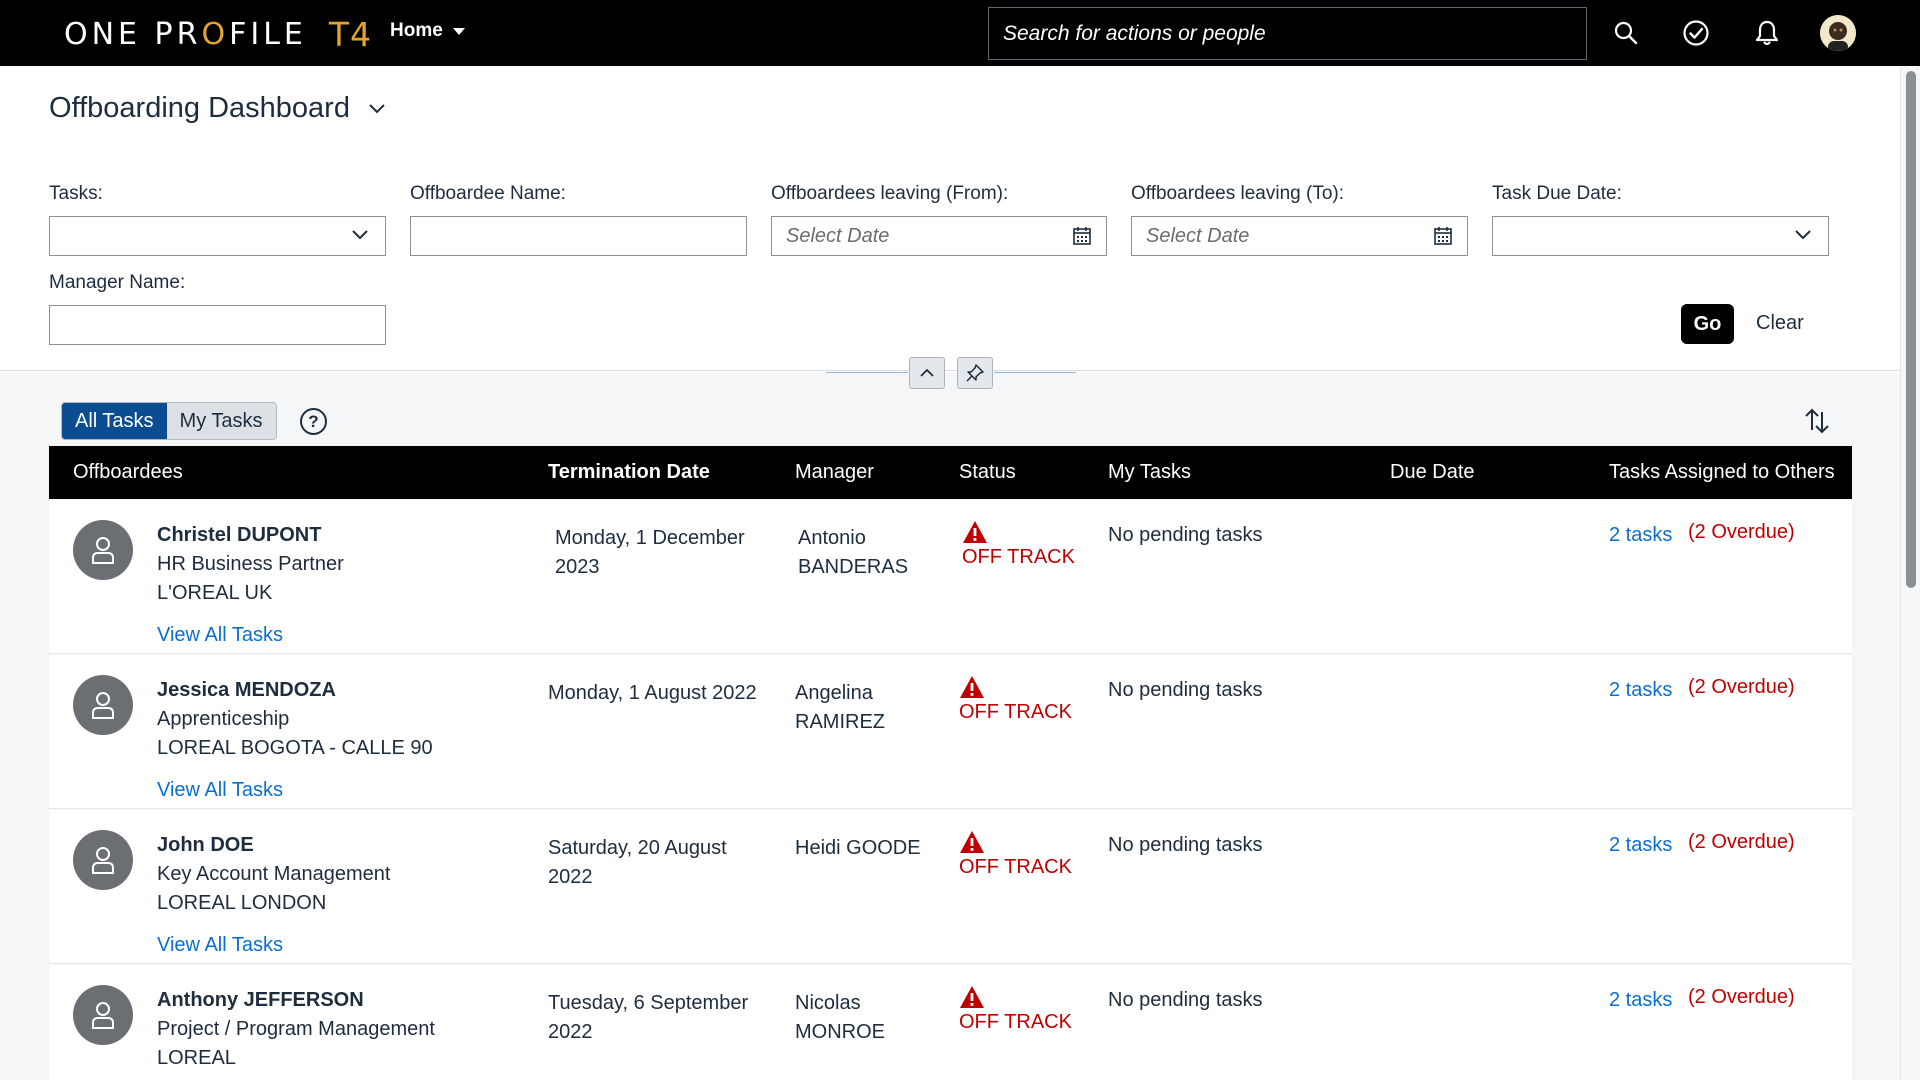 Image resolution: width=1920 pixels, height=1080 pixels. I want to click on col-tasks-assigned: Tasks Assigned to Others, so click(1722, 472).